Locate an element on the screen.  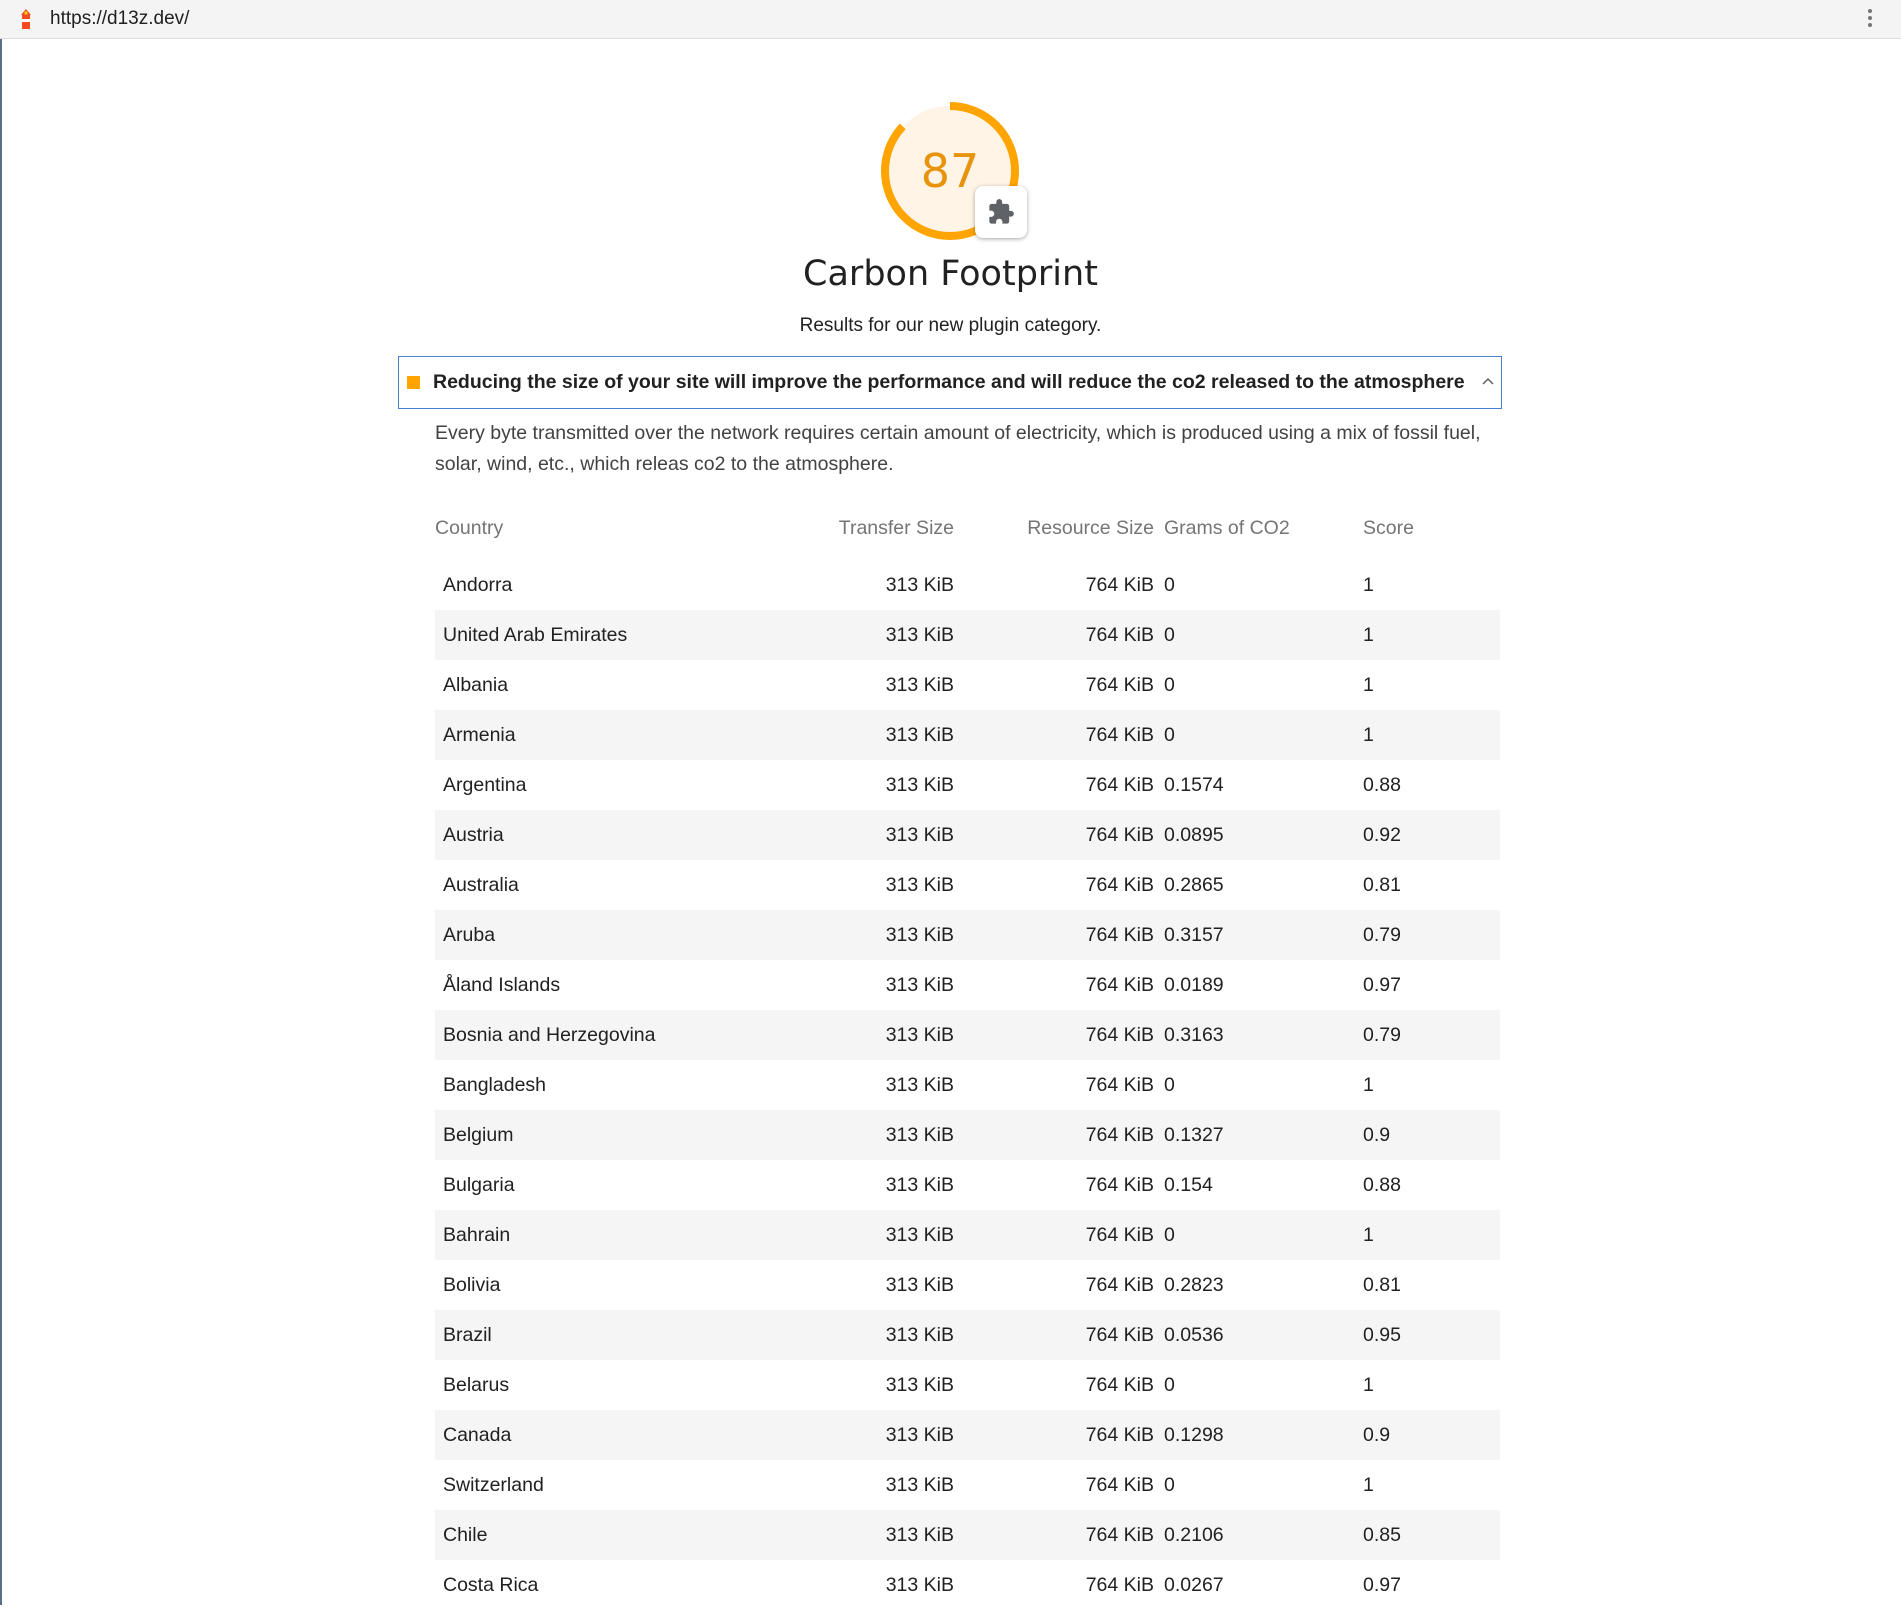
cell-country: Switzerland is located at coordinates (493, 1485).